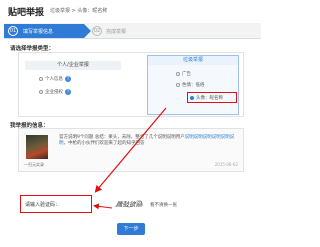  I want to click on post-date: 2015-06-02, so click(226, 164).